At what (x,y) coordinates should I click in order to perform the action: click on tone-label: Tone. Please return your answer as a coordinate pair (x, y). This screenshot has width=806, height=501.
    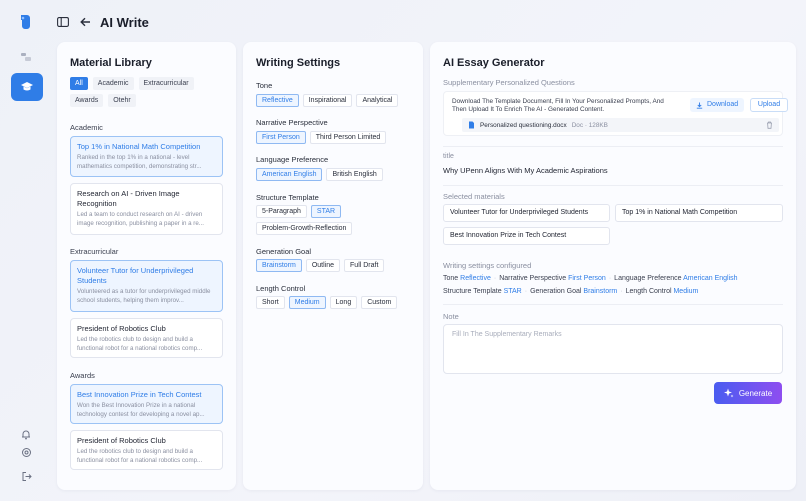
    Looking at the image, I should click on (264, 85).